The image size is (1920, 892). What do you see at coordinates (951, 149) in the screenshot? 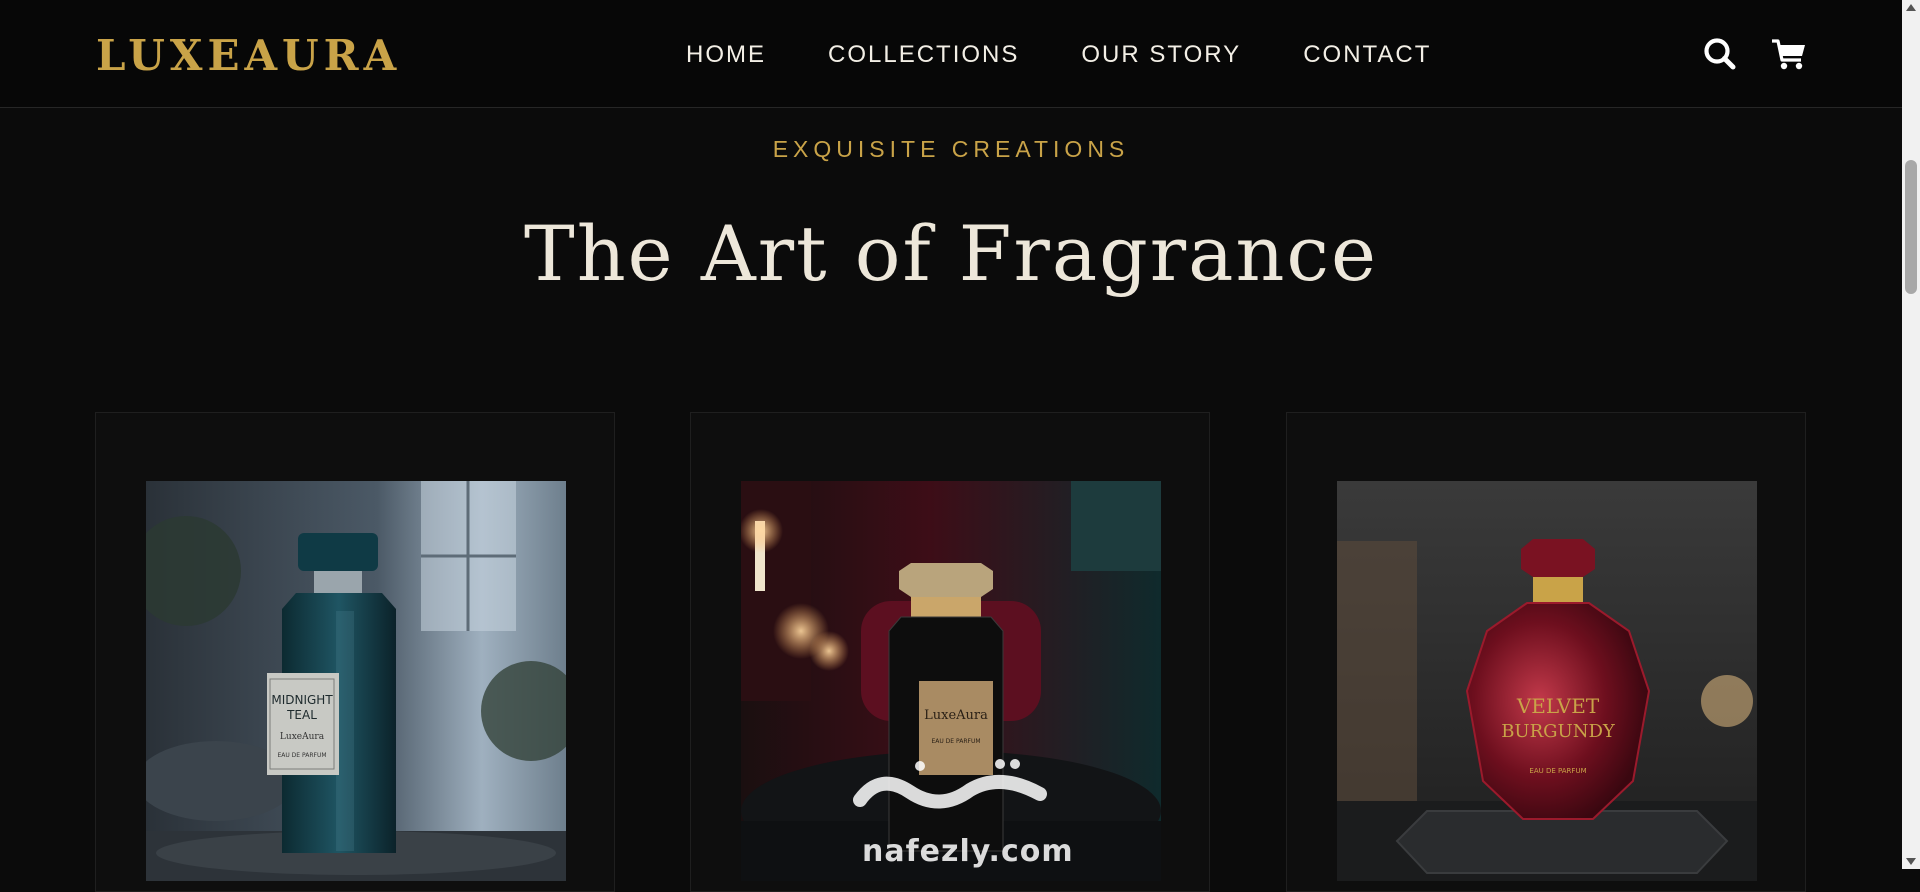
I see `section-eyebrow: EXQUISITE CREATIONS` at bounding box center [951, 149].